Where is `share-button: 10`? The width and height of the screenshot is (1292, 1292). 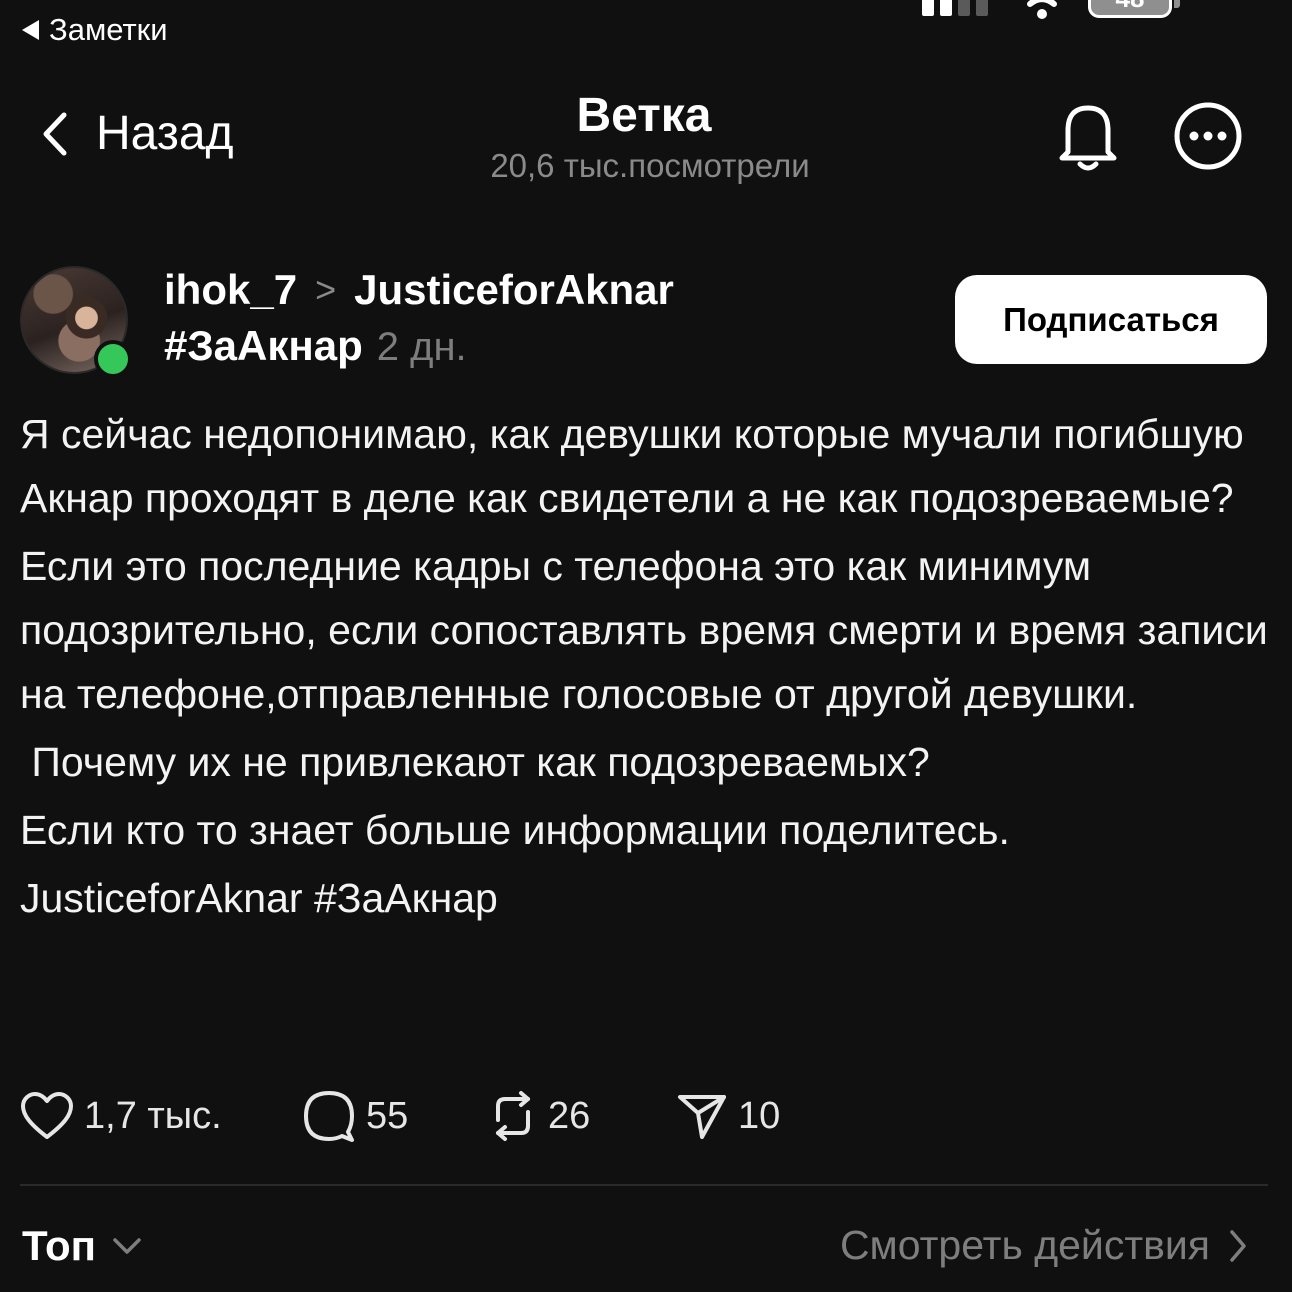 share-button: 10 is located at coordinates (728, 1116).